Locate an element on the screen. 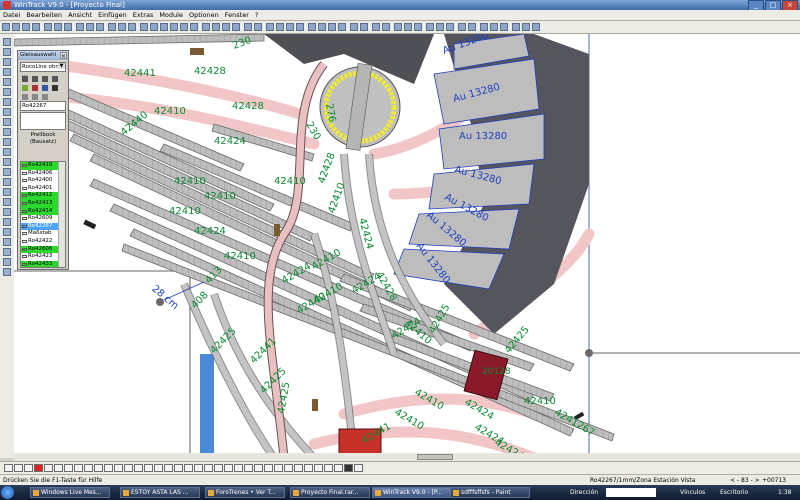  menu-extras: Extras is located at coordinates (143, 15).